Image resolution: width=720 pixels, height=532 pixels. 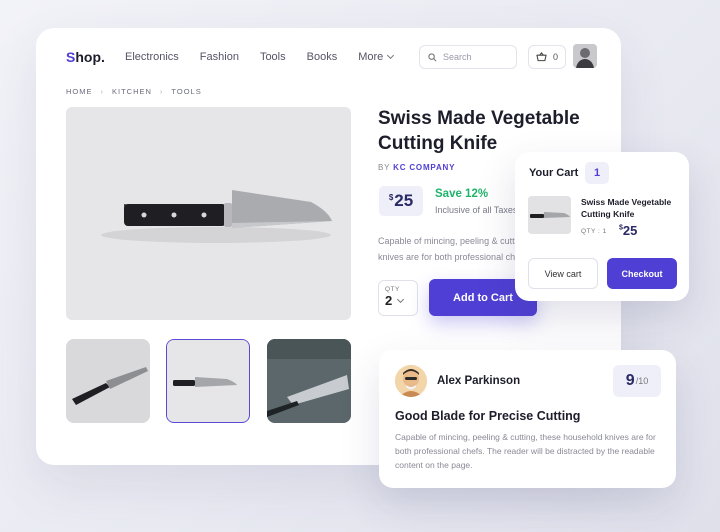 I want to click on nav-tools: Tools, so click(x=273, y=57).